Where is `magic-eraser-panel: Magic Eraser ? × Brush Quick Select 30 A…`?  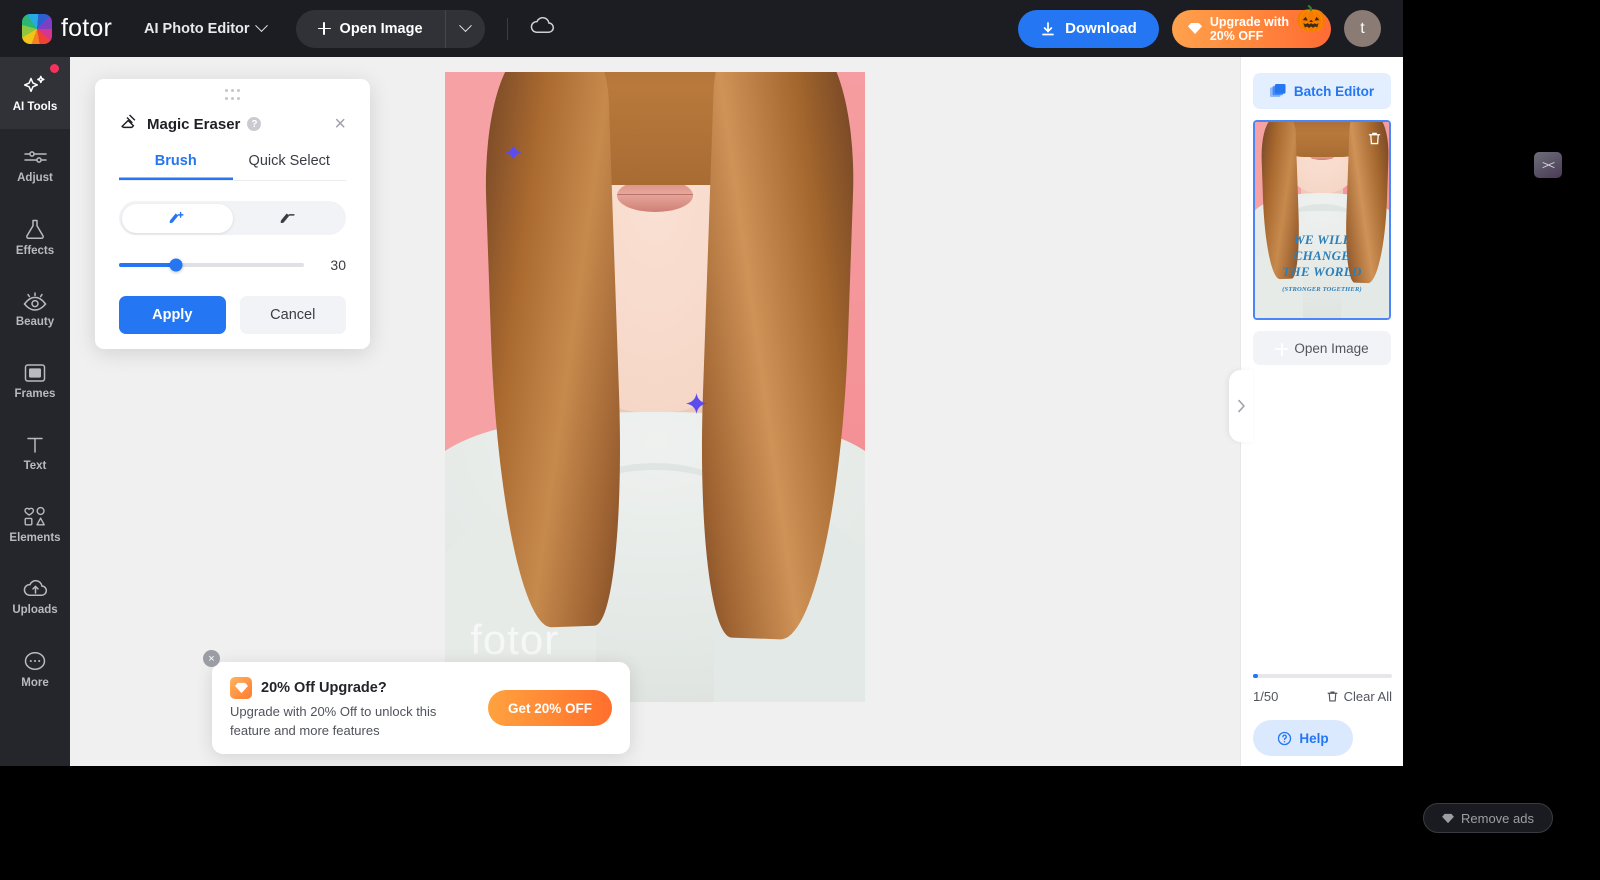
magic-eraser-panel: Magic Eraser ? × Brush Quick Select 30 A… is located at coordinates (232, 214).